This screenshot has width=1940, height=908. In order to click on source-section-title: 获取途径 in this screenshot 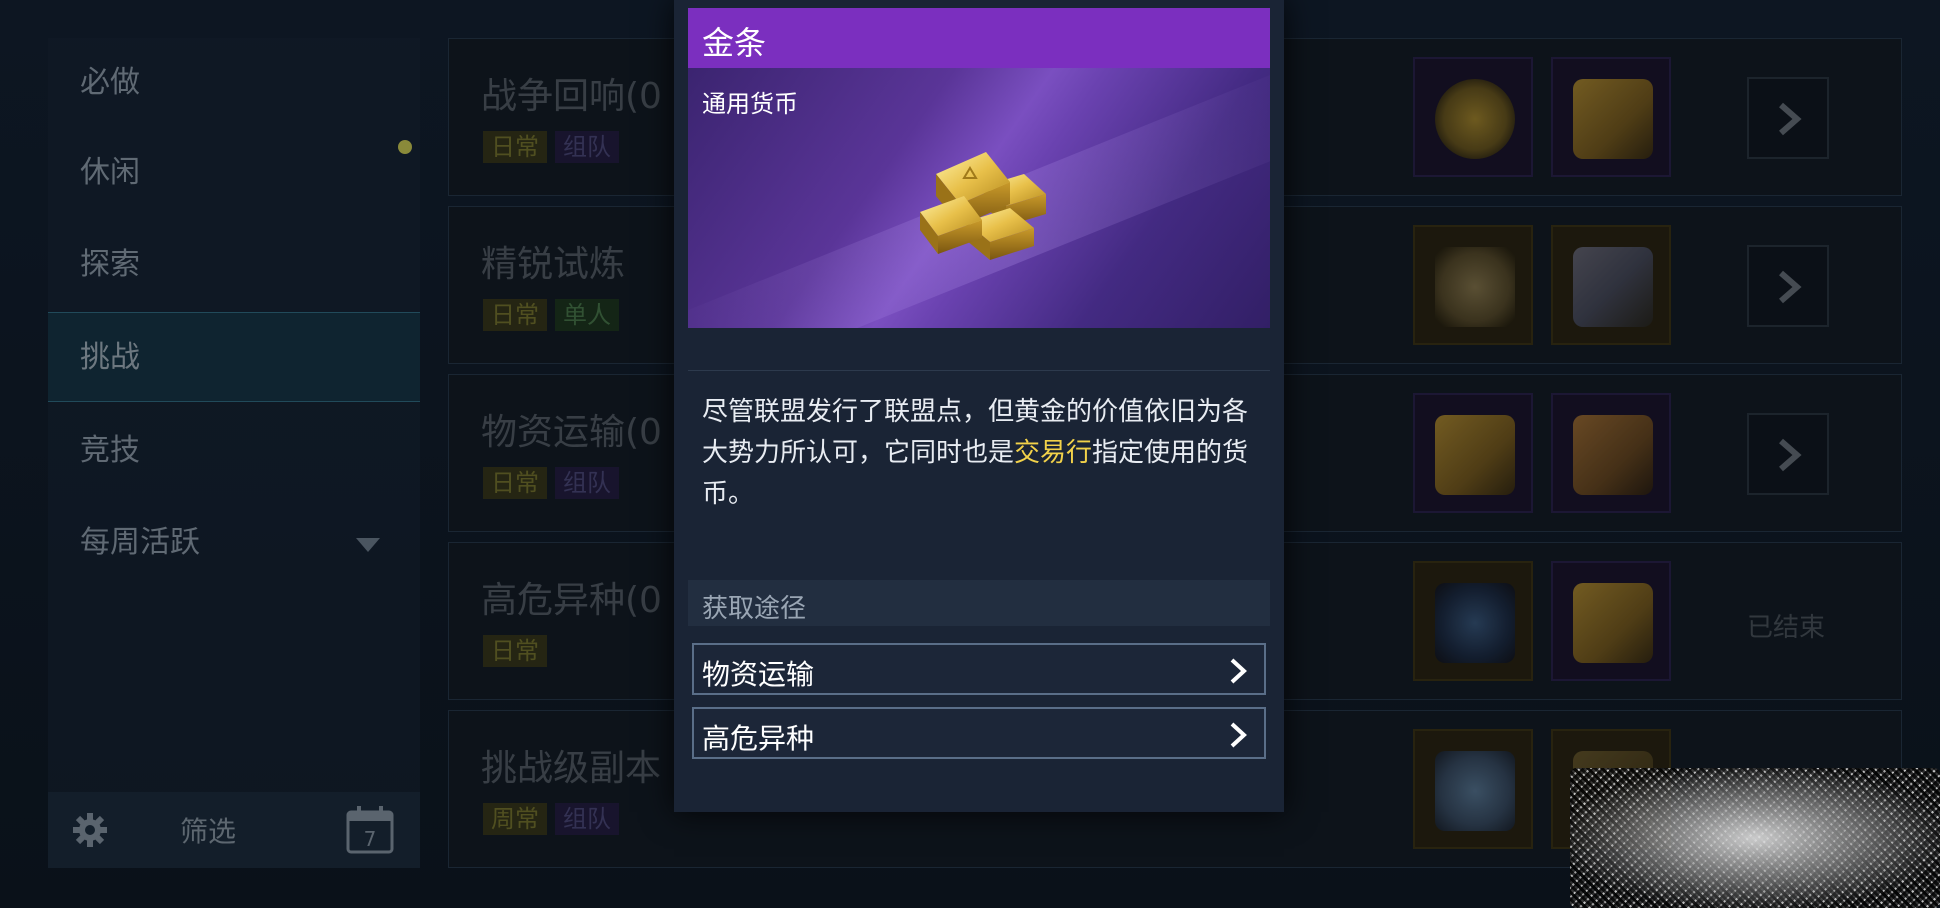, I will do `click(754, 609)`.